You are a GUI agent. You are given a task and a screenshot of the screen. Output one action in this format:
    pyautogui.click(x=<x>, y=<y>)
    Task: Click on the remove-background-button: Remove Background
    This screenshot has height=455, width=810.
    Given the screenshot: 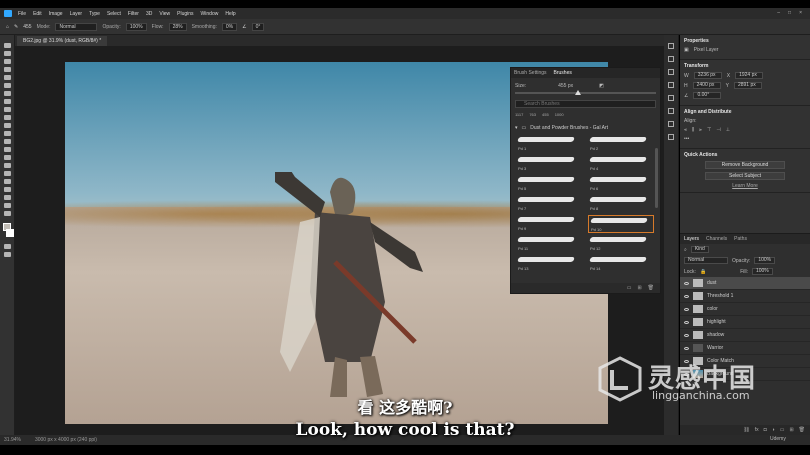 What is the action you would take?
    pyautogui.click(x=745, y=165)
    